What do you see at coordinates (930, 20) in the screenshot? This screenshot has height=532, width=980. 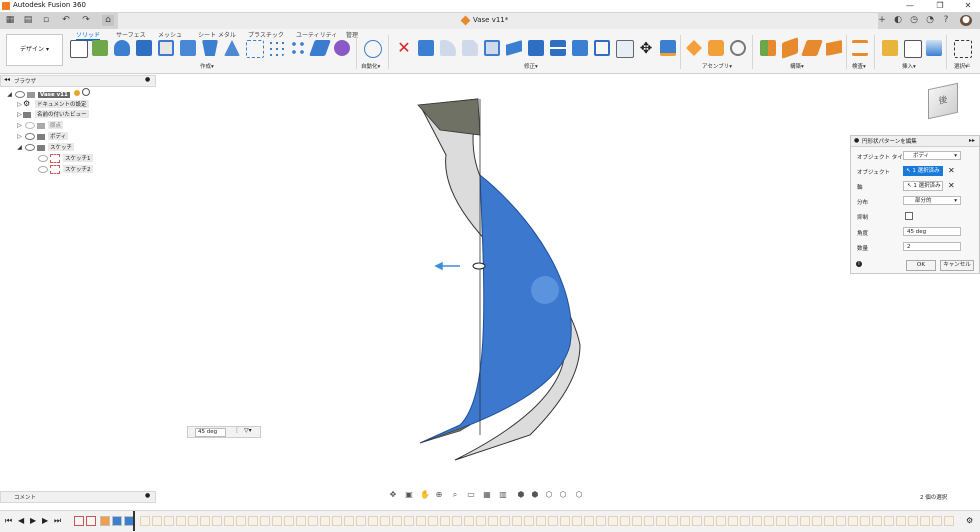 I see `notifications-icon: ◔` at bounding box center [930, 20].